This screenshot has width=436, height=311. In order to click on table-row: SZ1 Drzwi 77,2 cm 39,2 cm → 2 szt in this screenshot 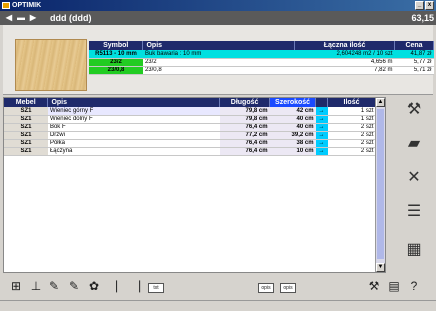, I will do `click(190, 135)`.